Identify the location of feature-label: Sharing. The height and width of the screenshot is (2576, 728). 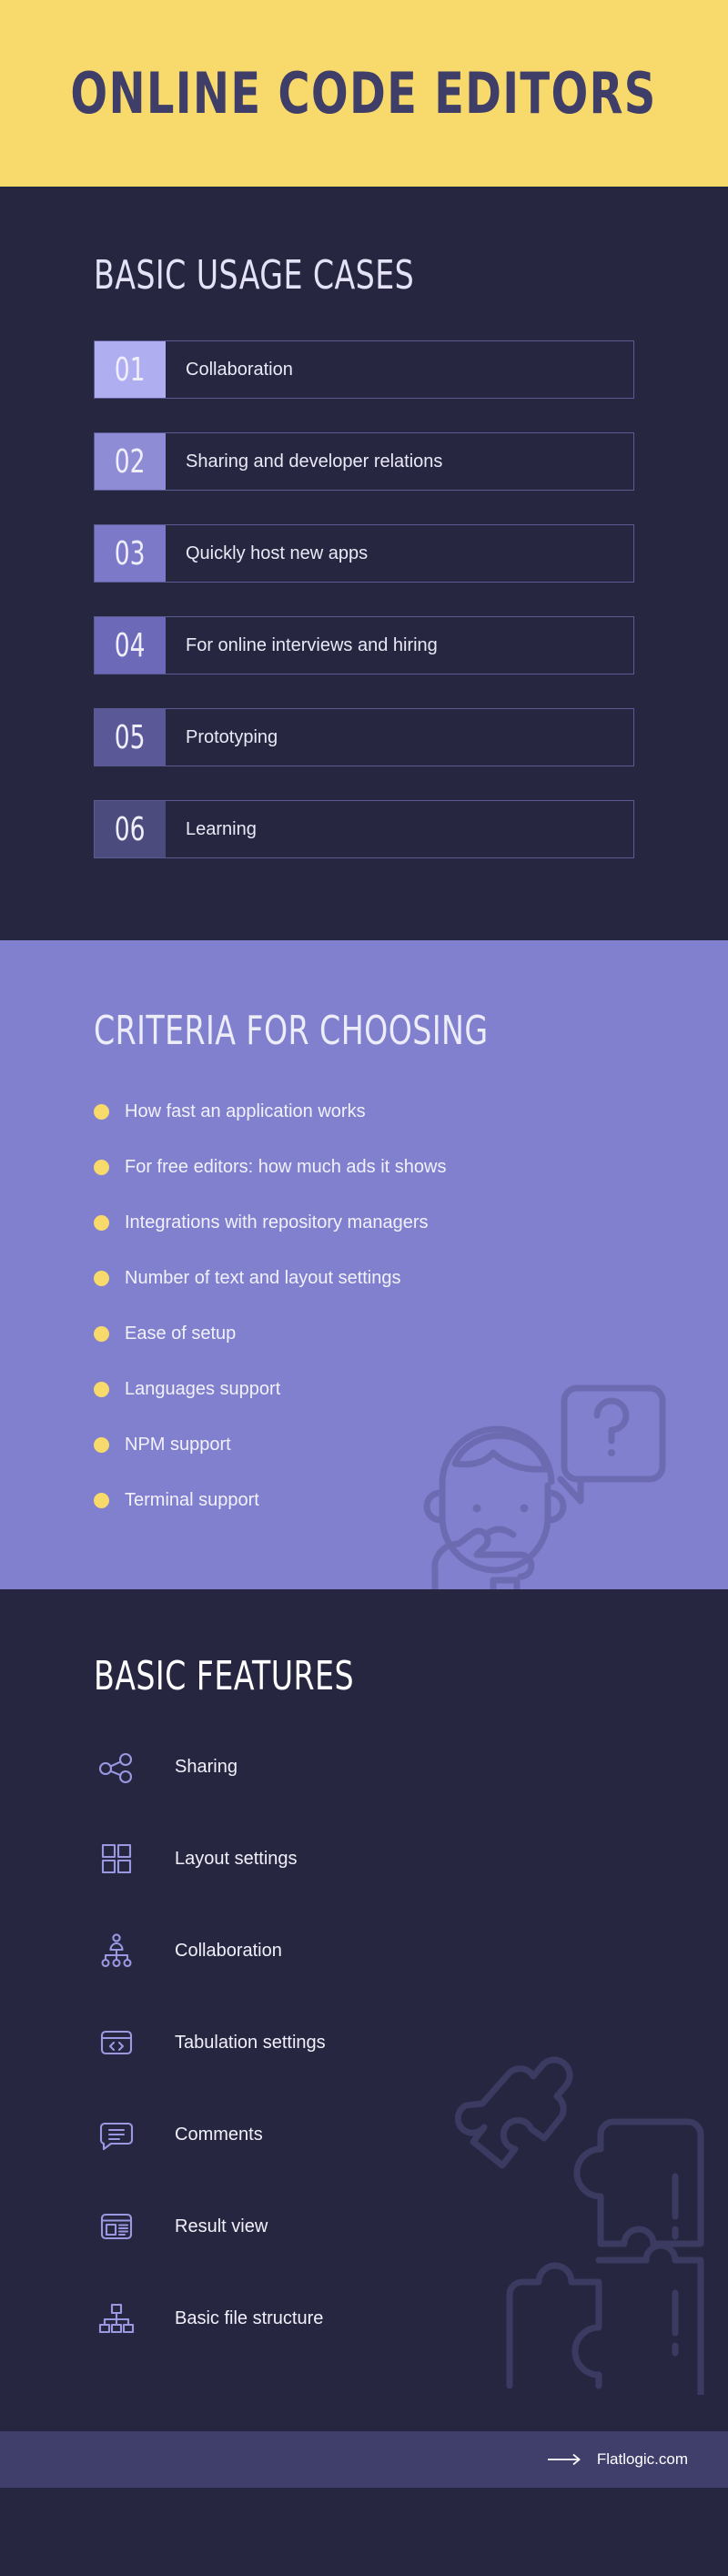
(207, 1766).